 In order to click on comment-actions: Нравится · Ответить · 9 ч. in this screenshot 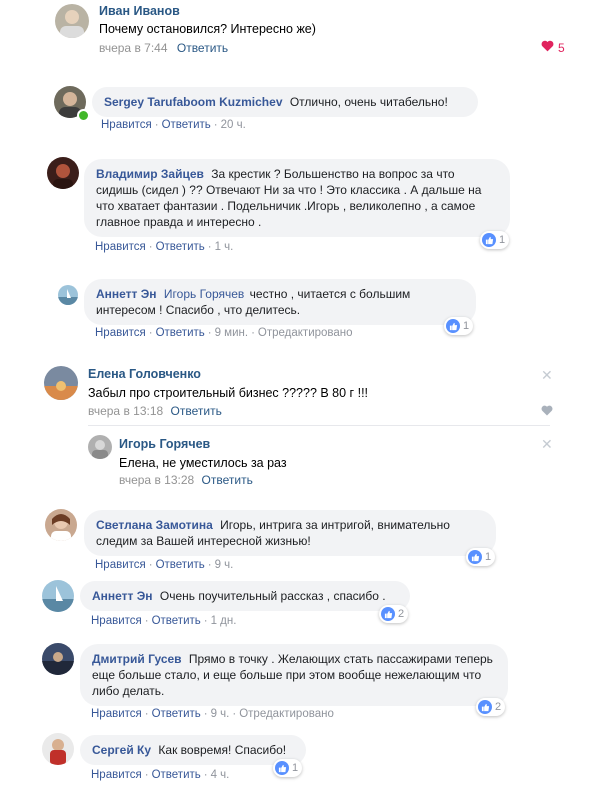, I will do `click(164, 565)`.